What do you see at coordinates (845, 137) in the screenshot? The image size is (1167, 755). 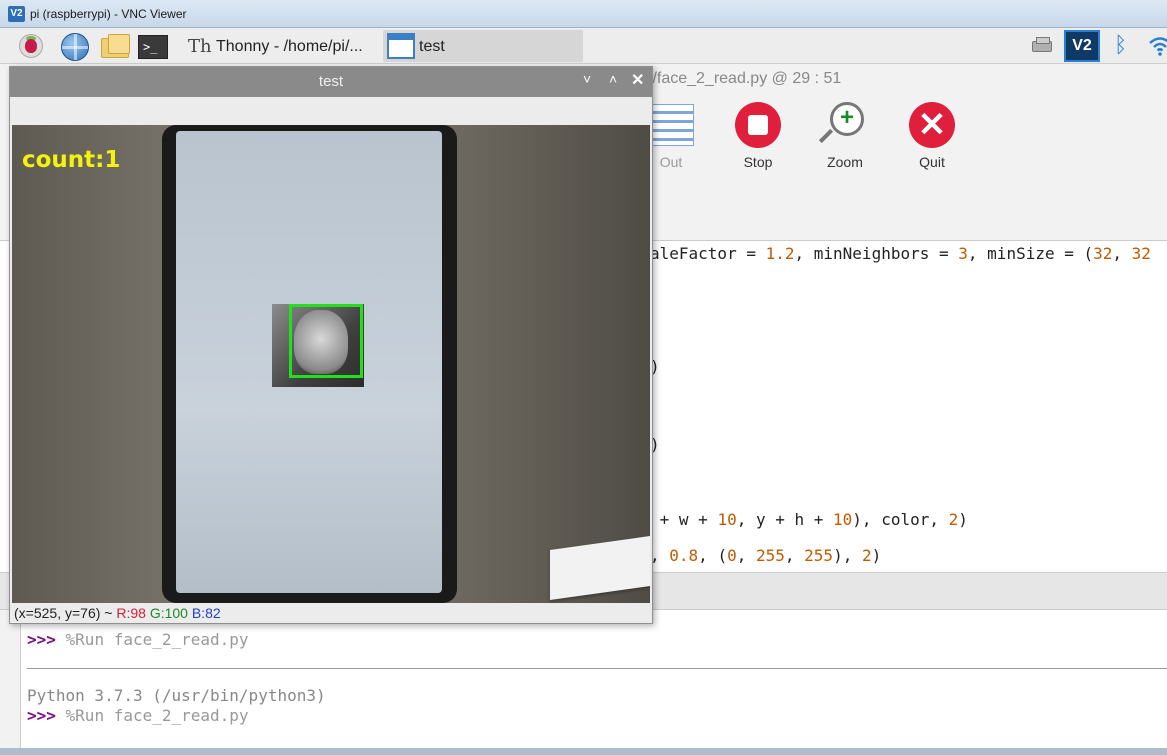 I see `zoom-button: Zoom` at bounding box center [845, 137].